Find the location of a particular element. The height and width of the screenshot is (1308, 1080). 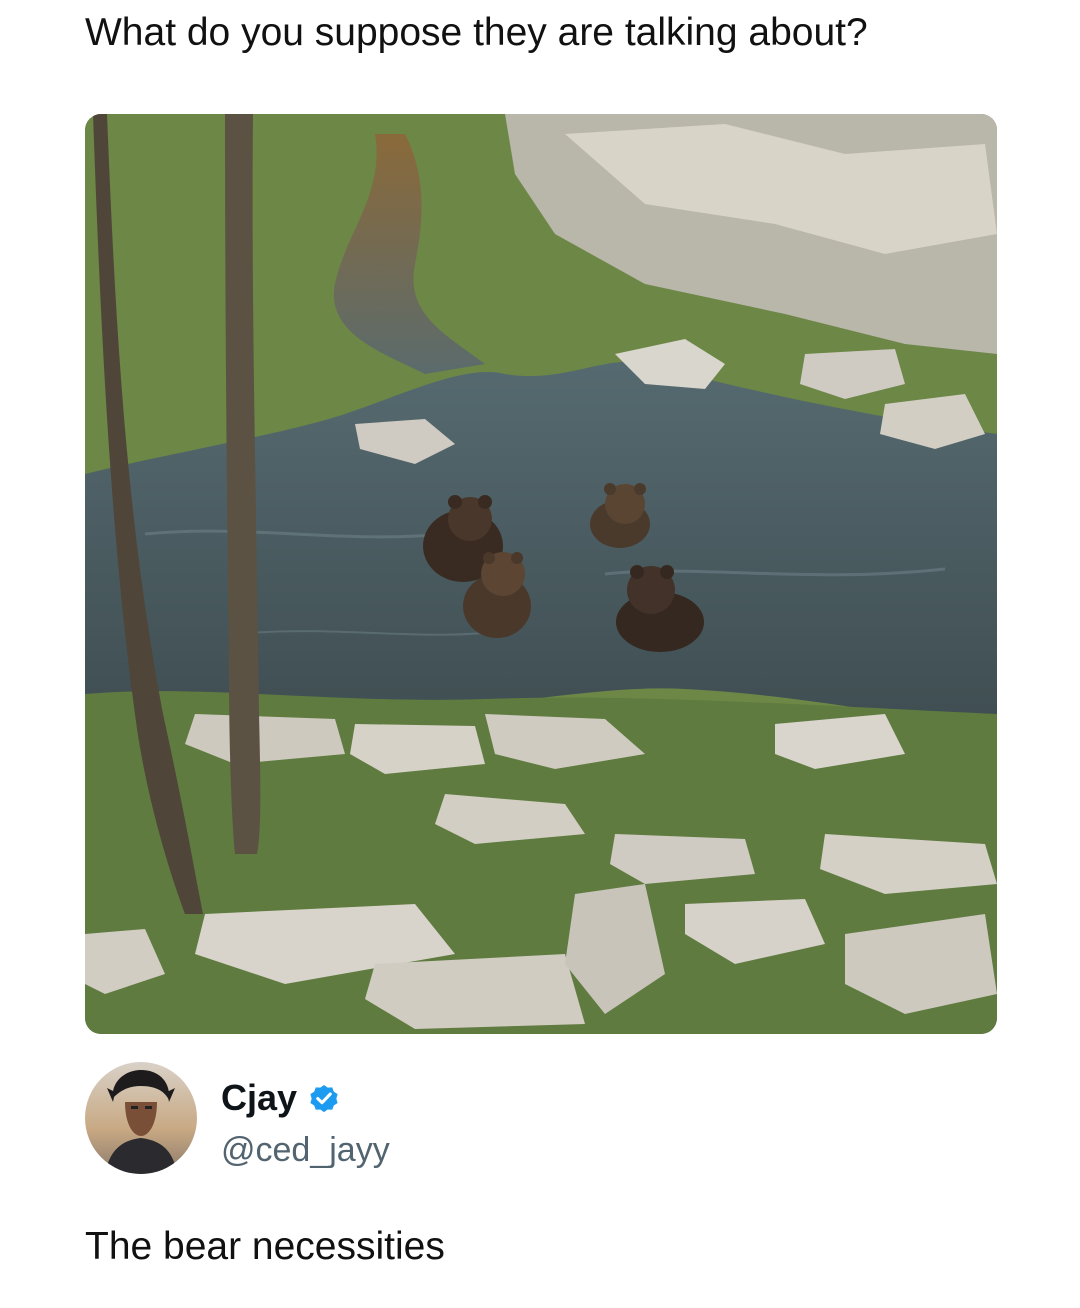

author-display-name: Cjay is located at coordinates (259, 1098).